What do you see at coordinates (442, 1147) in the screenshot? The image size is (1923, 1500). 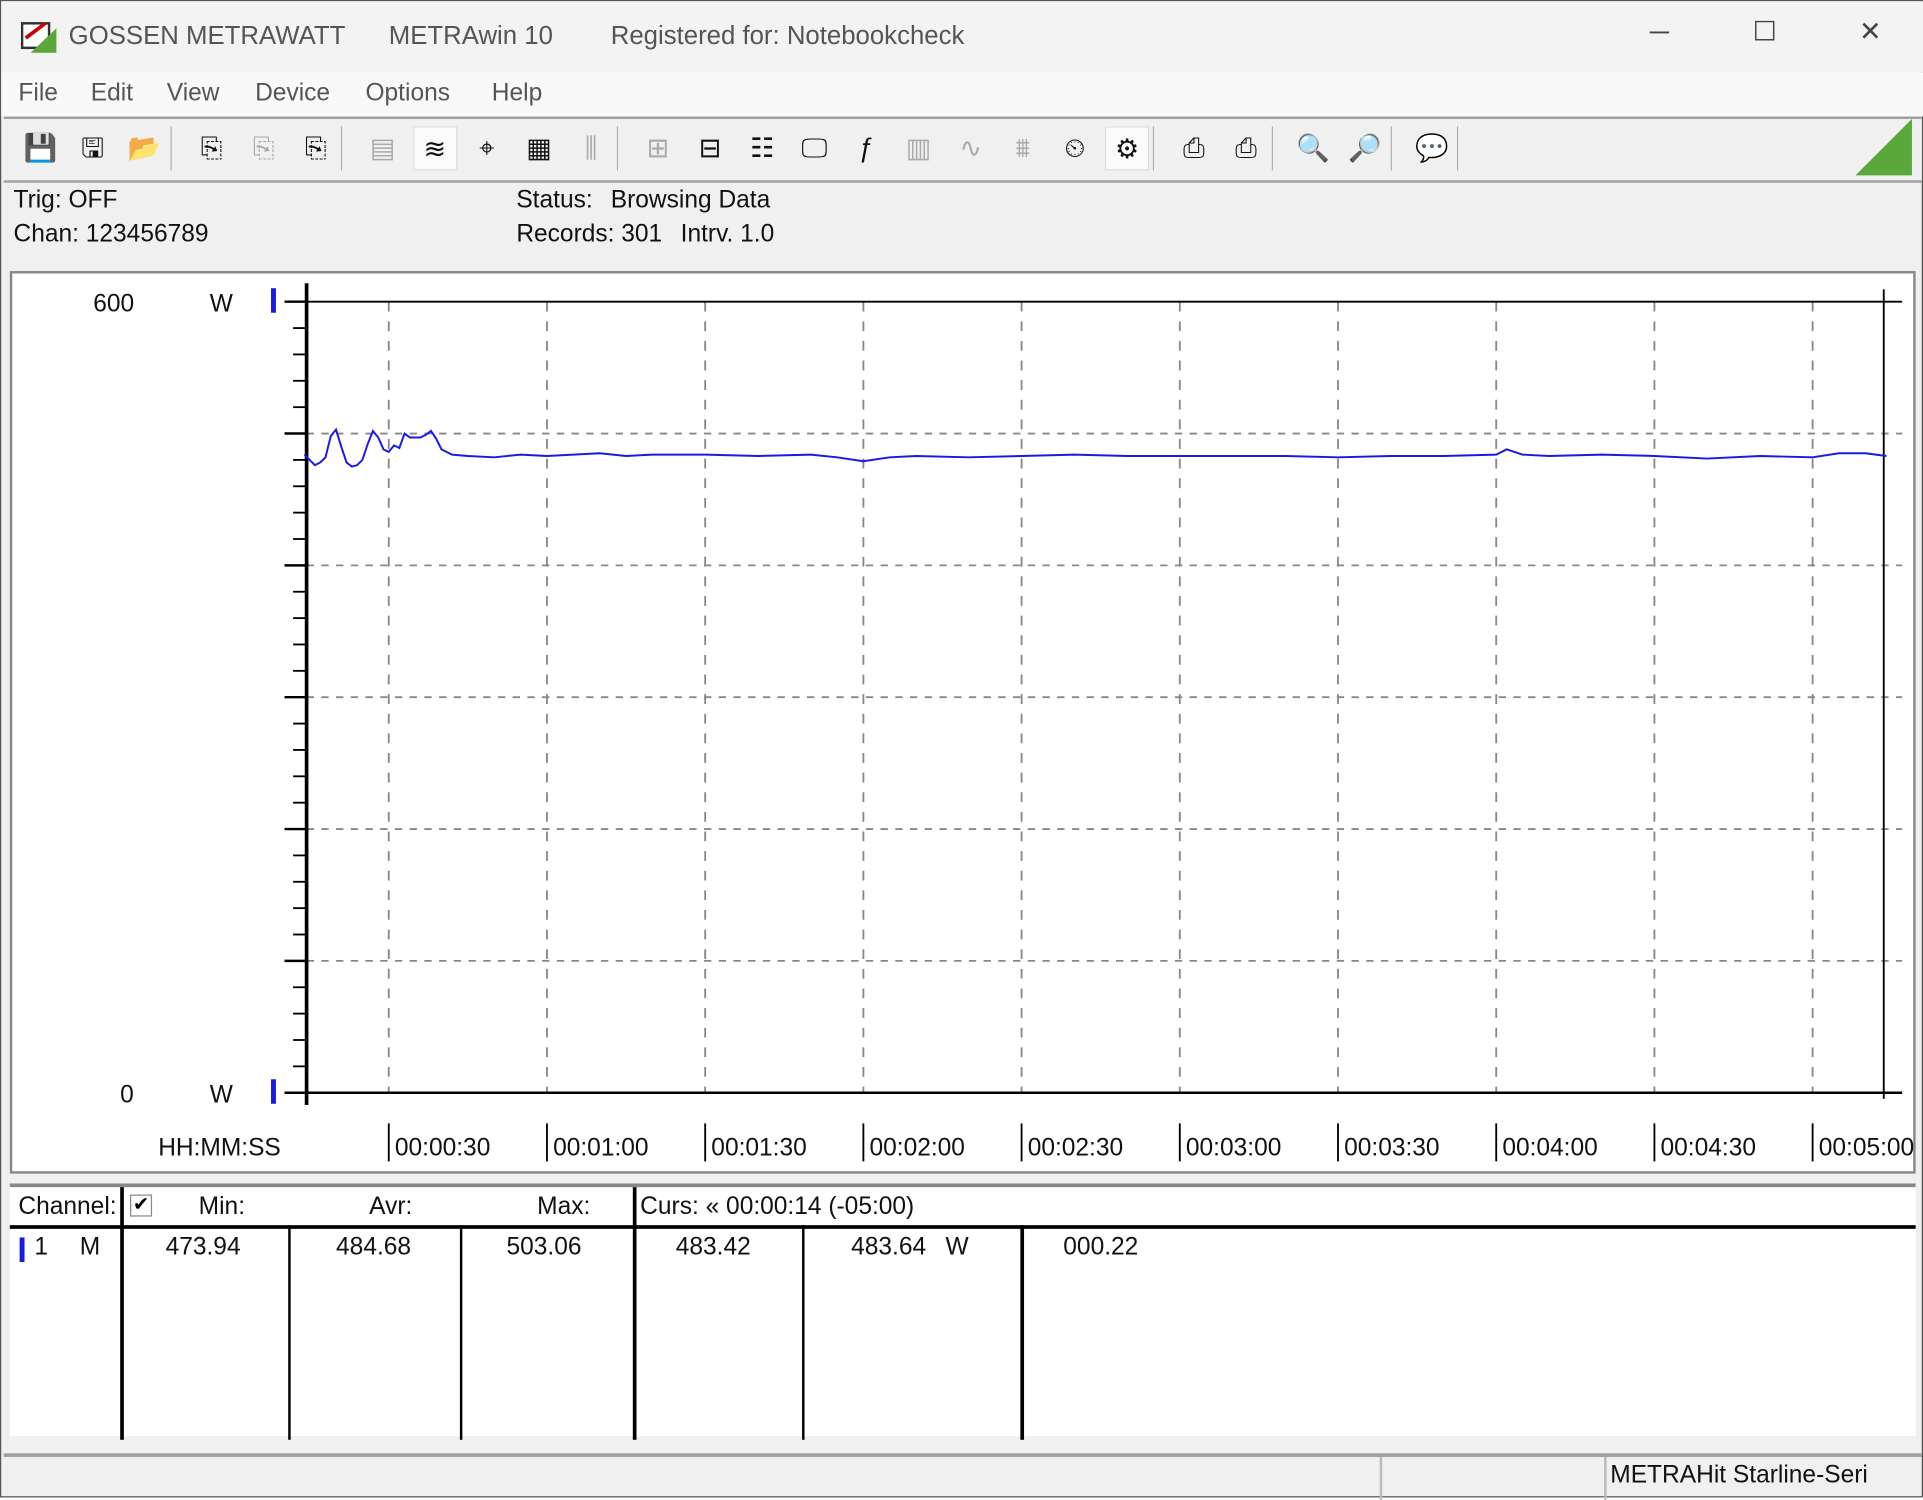 I see `x-tick-label: 00:00:30` at bounding box center [442, 1147].